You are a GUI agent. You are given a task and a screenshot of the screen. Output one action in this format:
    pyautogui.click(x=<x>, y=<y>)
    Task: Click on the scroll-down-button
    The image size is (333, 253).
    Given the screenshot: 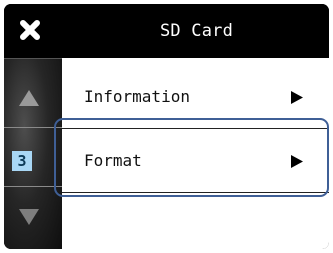 What is the action you would take?
    pyautogui.click(x=29, y=217)
    